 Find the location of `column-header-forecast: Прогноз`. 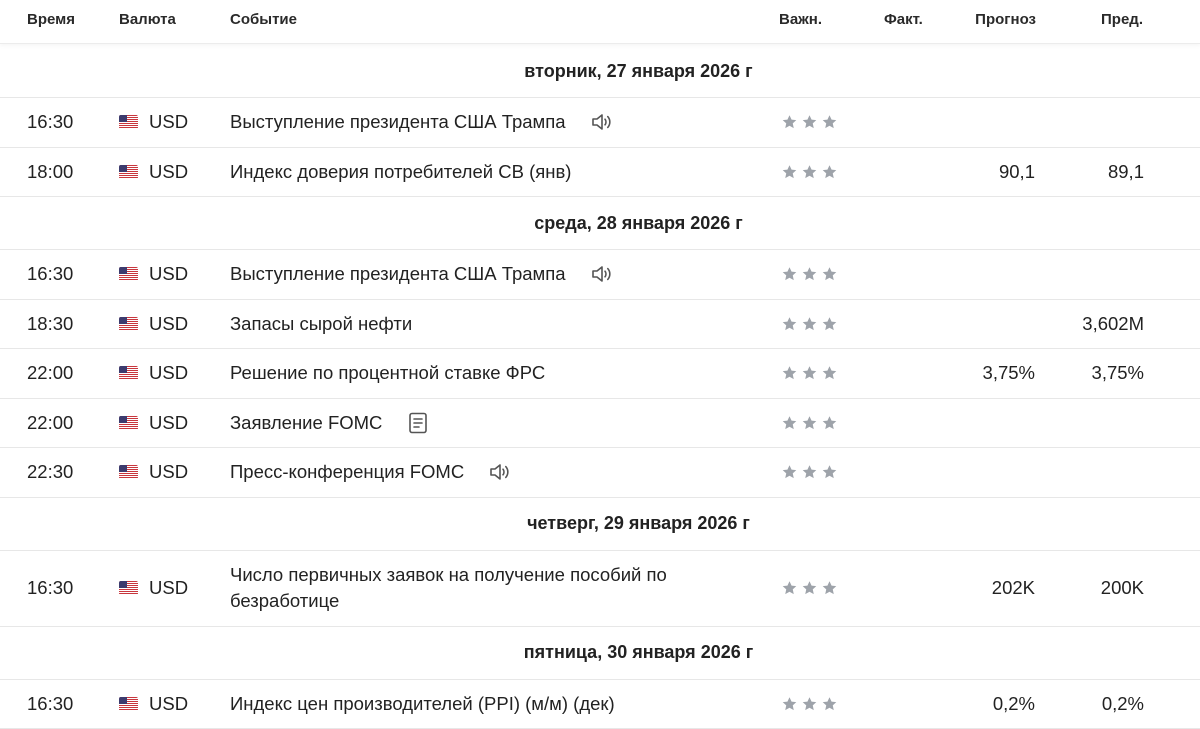

column-header-forecast: Прогноз is located at coordinates (1005, 19).